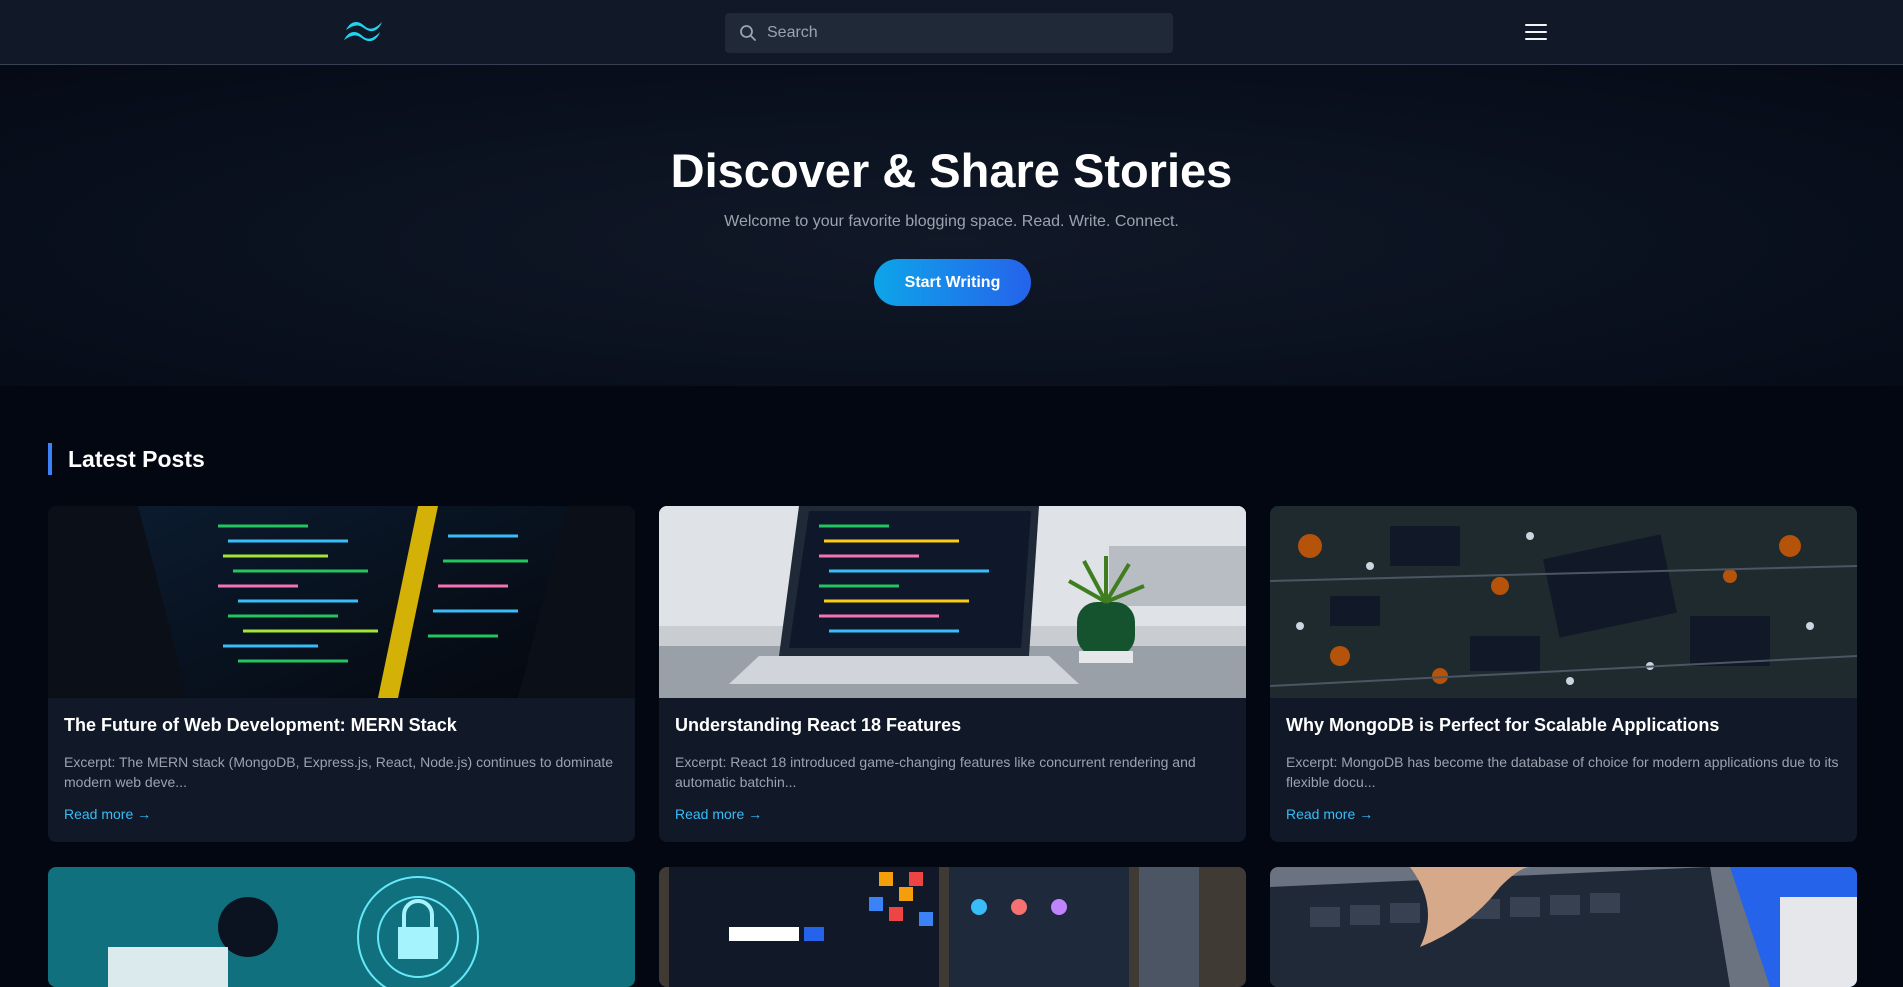  Describe the element at coordinates (952, 282) in the screenshot. I see `start-writing-button: Start Writing` at that location.